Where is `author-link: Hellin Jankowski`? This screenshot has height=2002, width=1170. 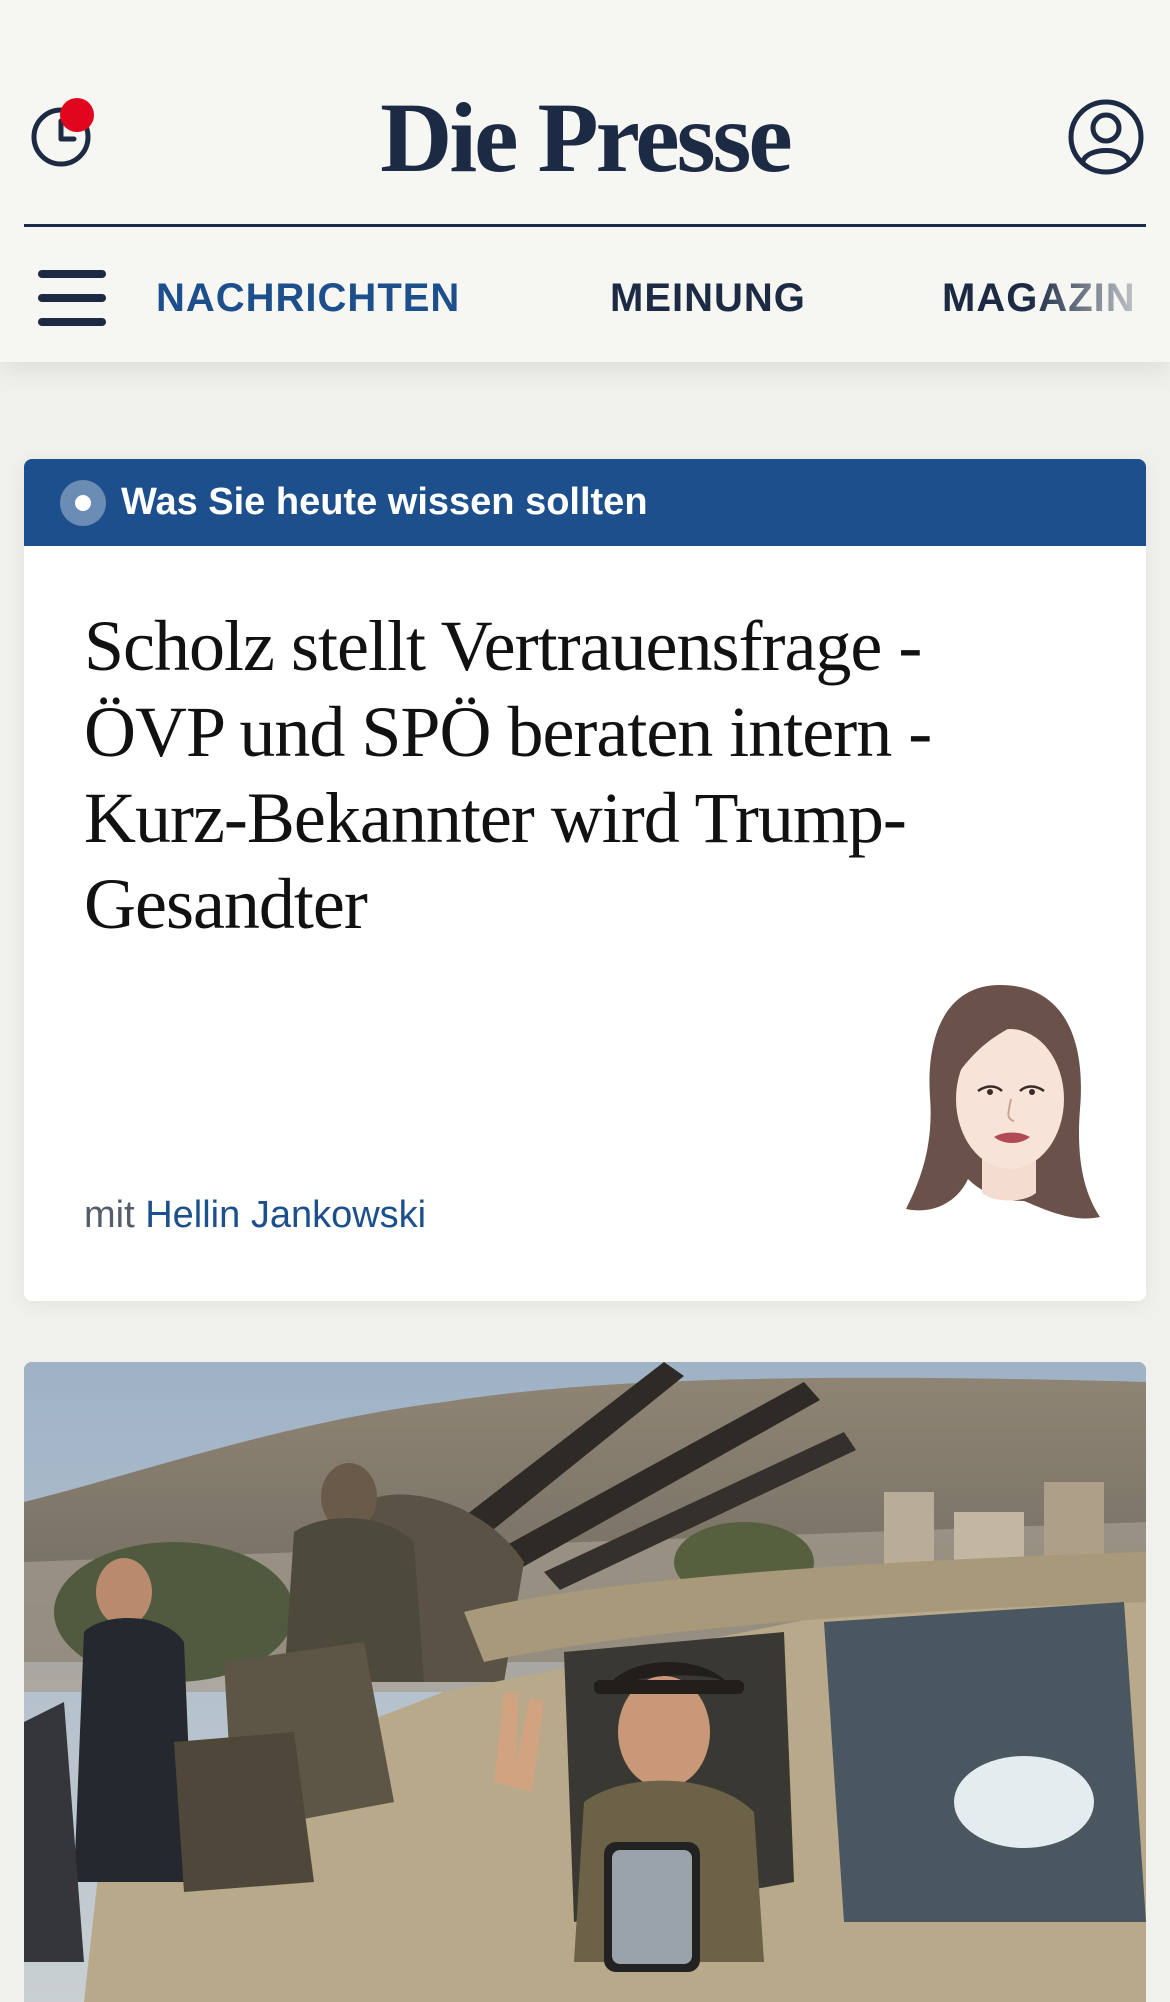 author-link: Hellin Jankowski is located at coordinates (285, 1215).